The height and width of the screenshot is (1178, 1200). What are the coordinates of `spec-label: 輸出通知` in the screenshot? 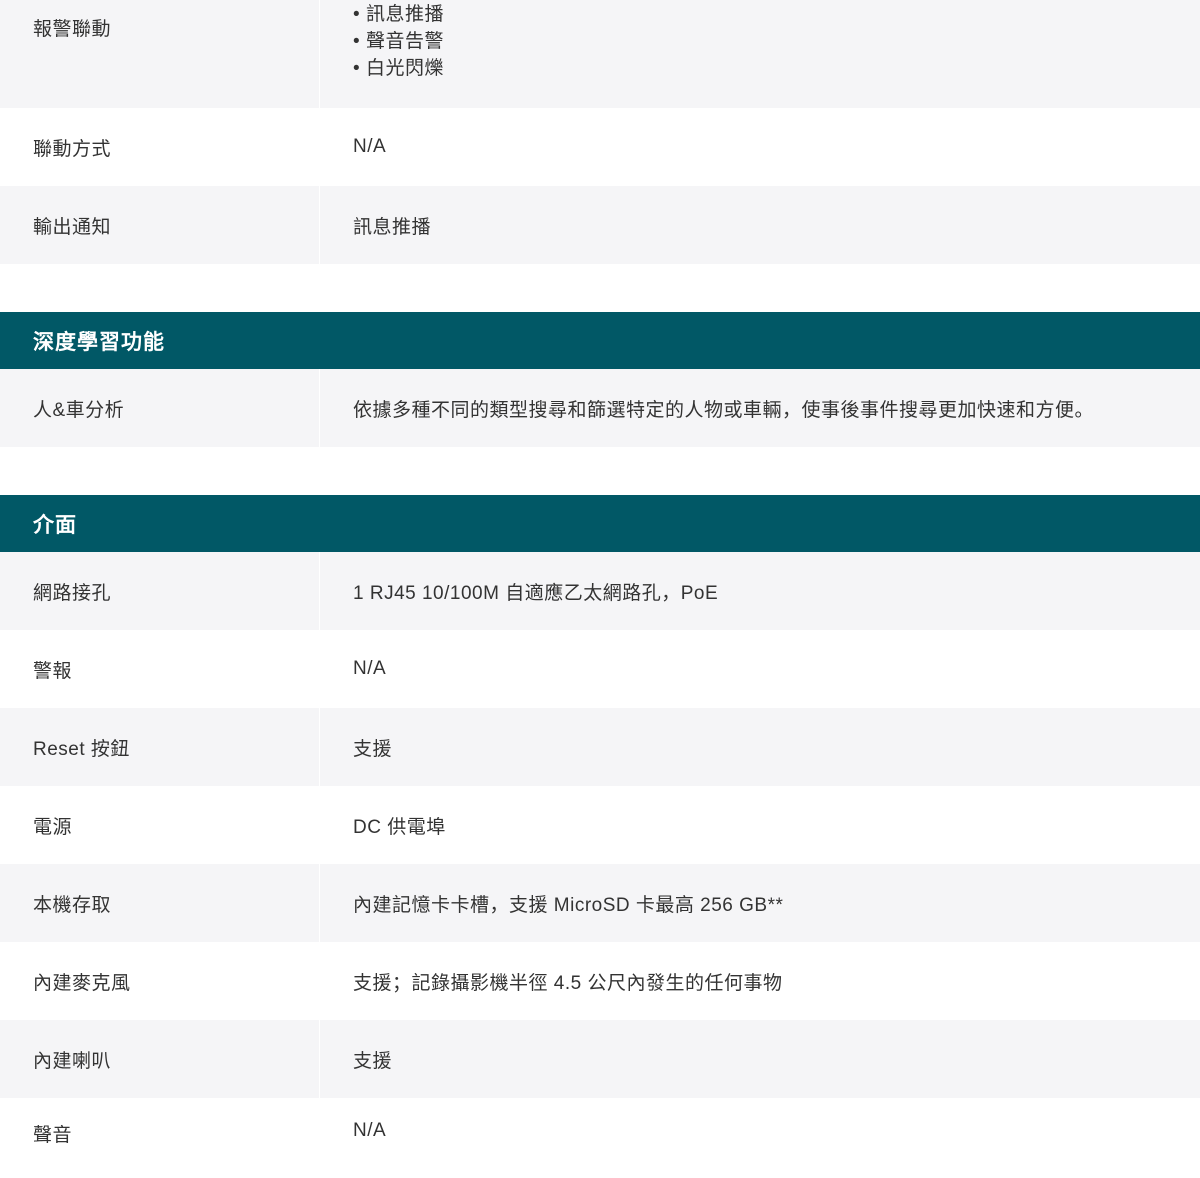 It's located at (159, 225).